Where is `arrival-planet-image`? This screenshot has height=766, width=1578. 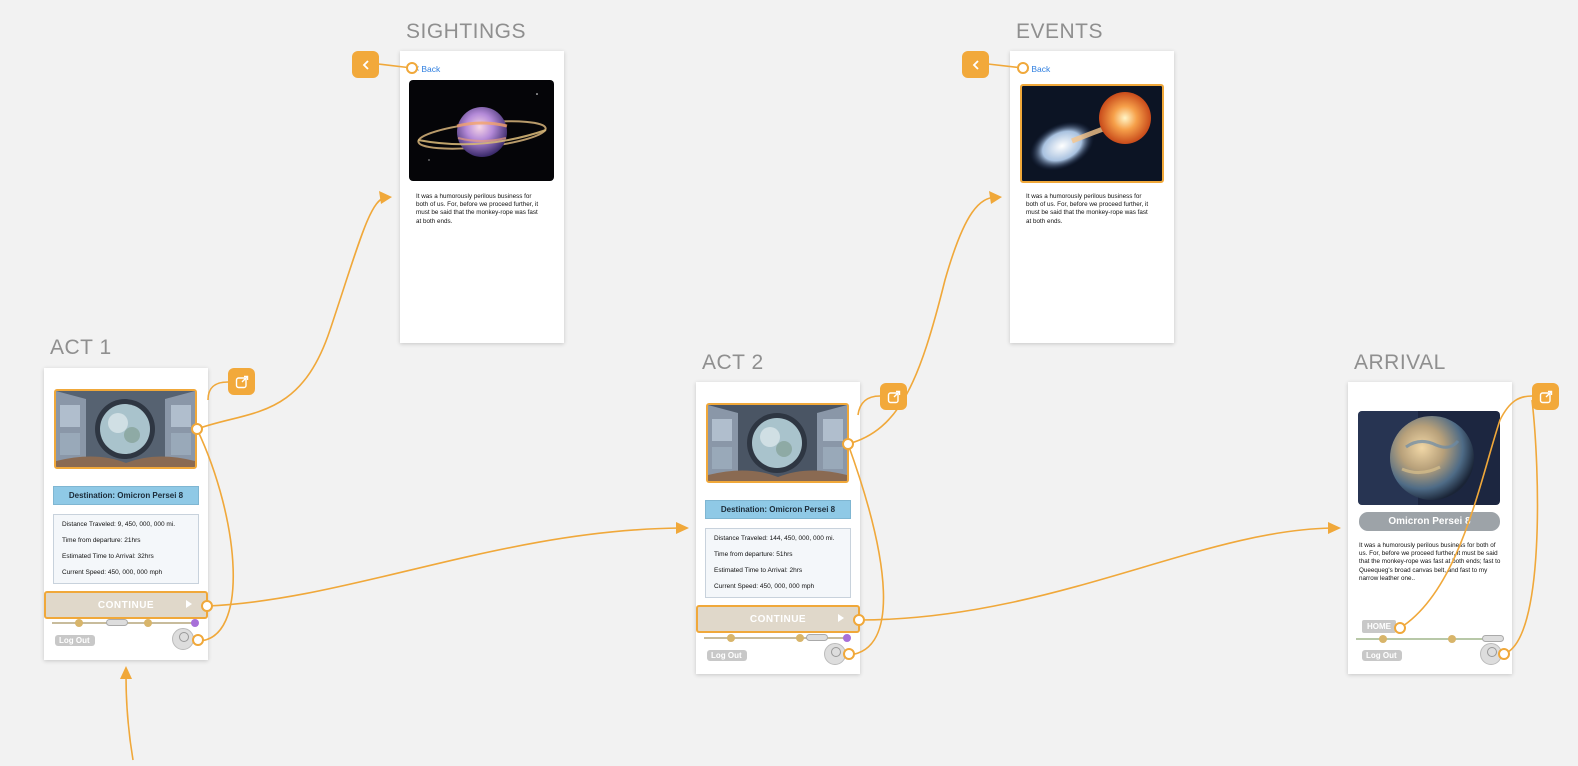
arrival-planet-image is located at coordinates (1429, 458).